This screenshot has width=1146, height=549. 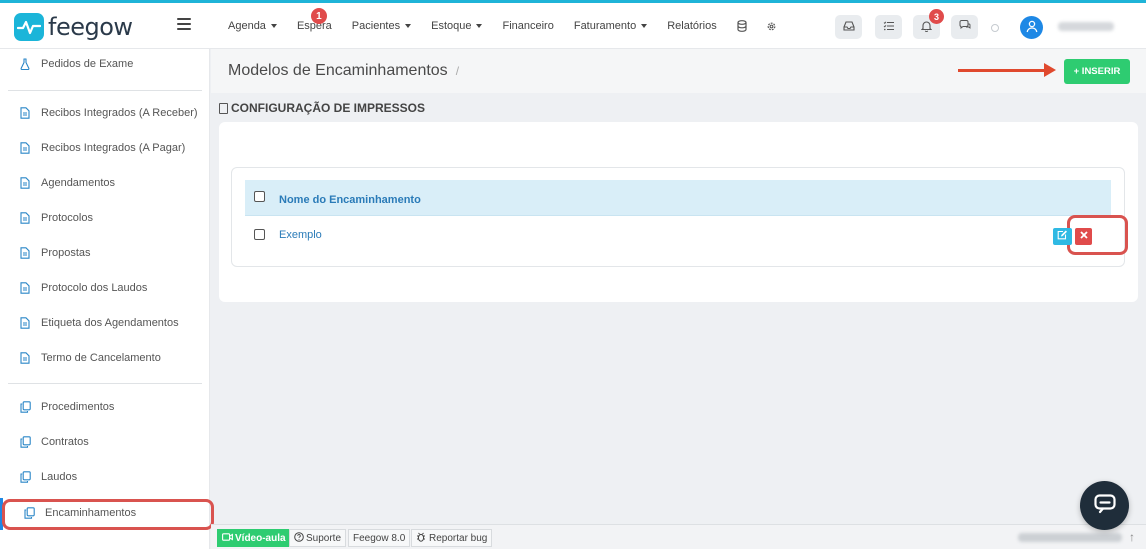 I want to click on notifications-button: 3, so click(x=928, y=24).